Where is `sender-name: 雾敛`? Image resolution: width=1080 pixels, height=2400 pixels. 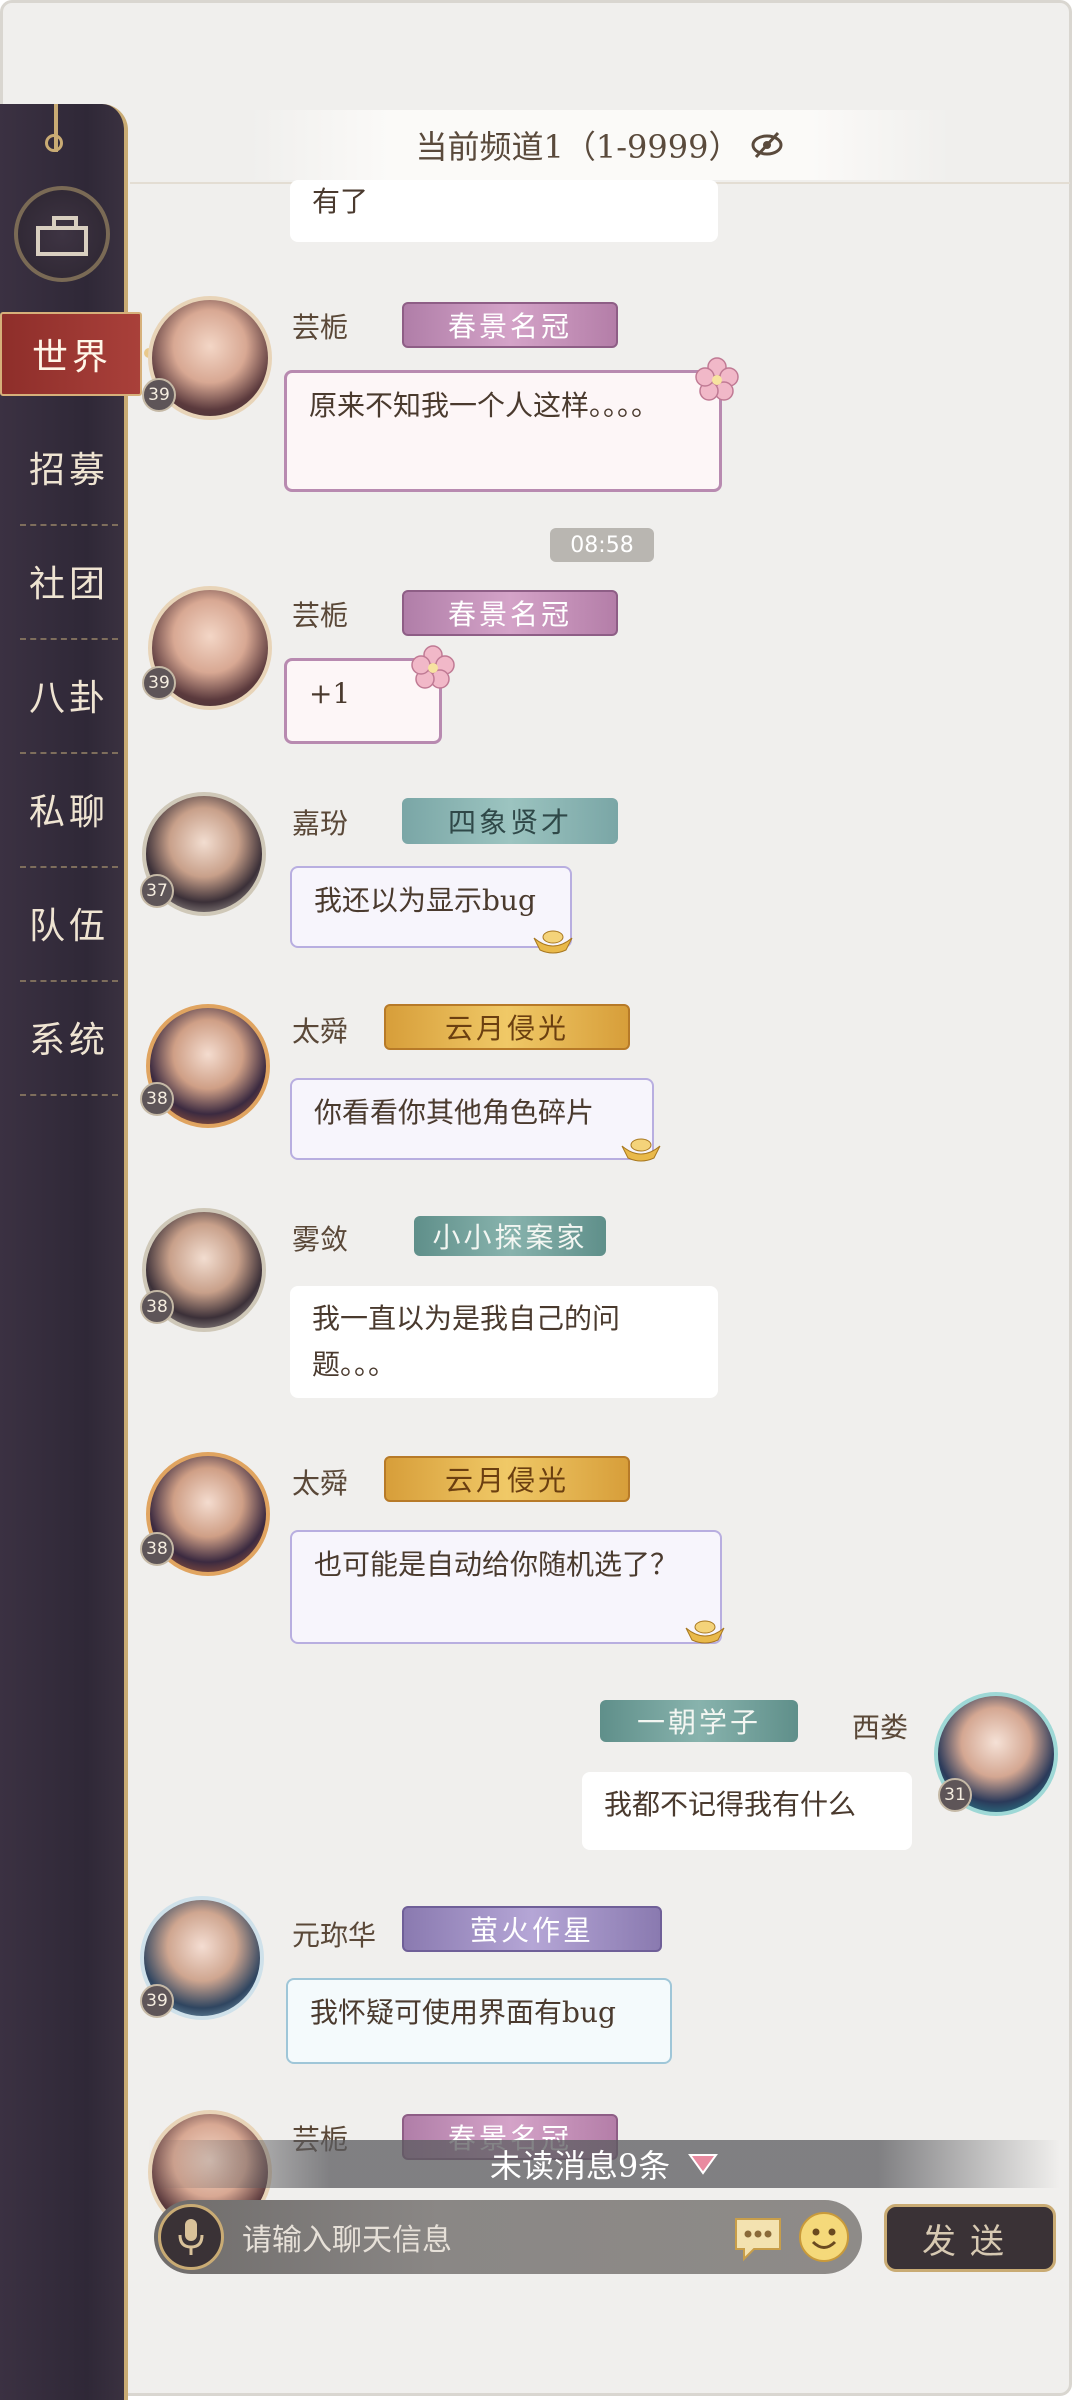
sender-name: 雾敛 is located at coordinates (320, 1238).